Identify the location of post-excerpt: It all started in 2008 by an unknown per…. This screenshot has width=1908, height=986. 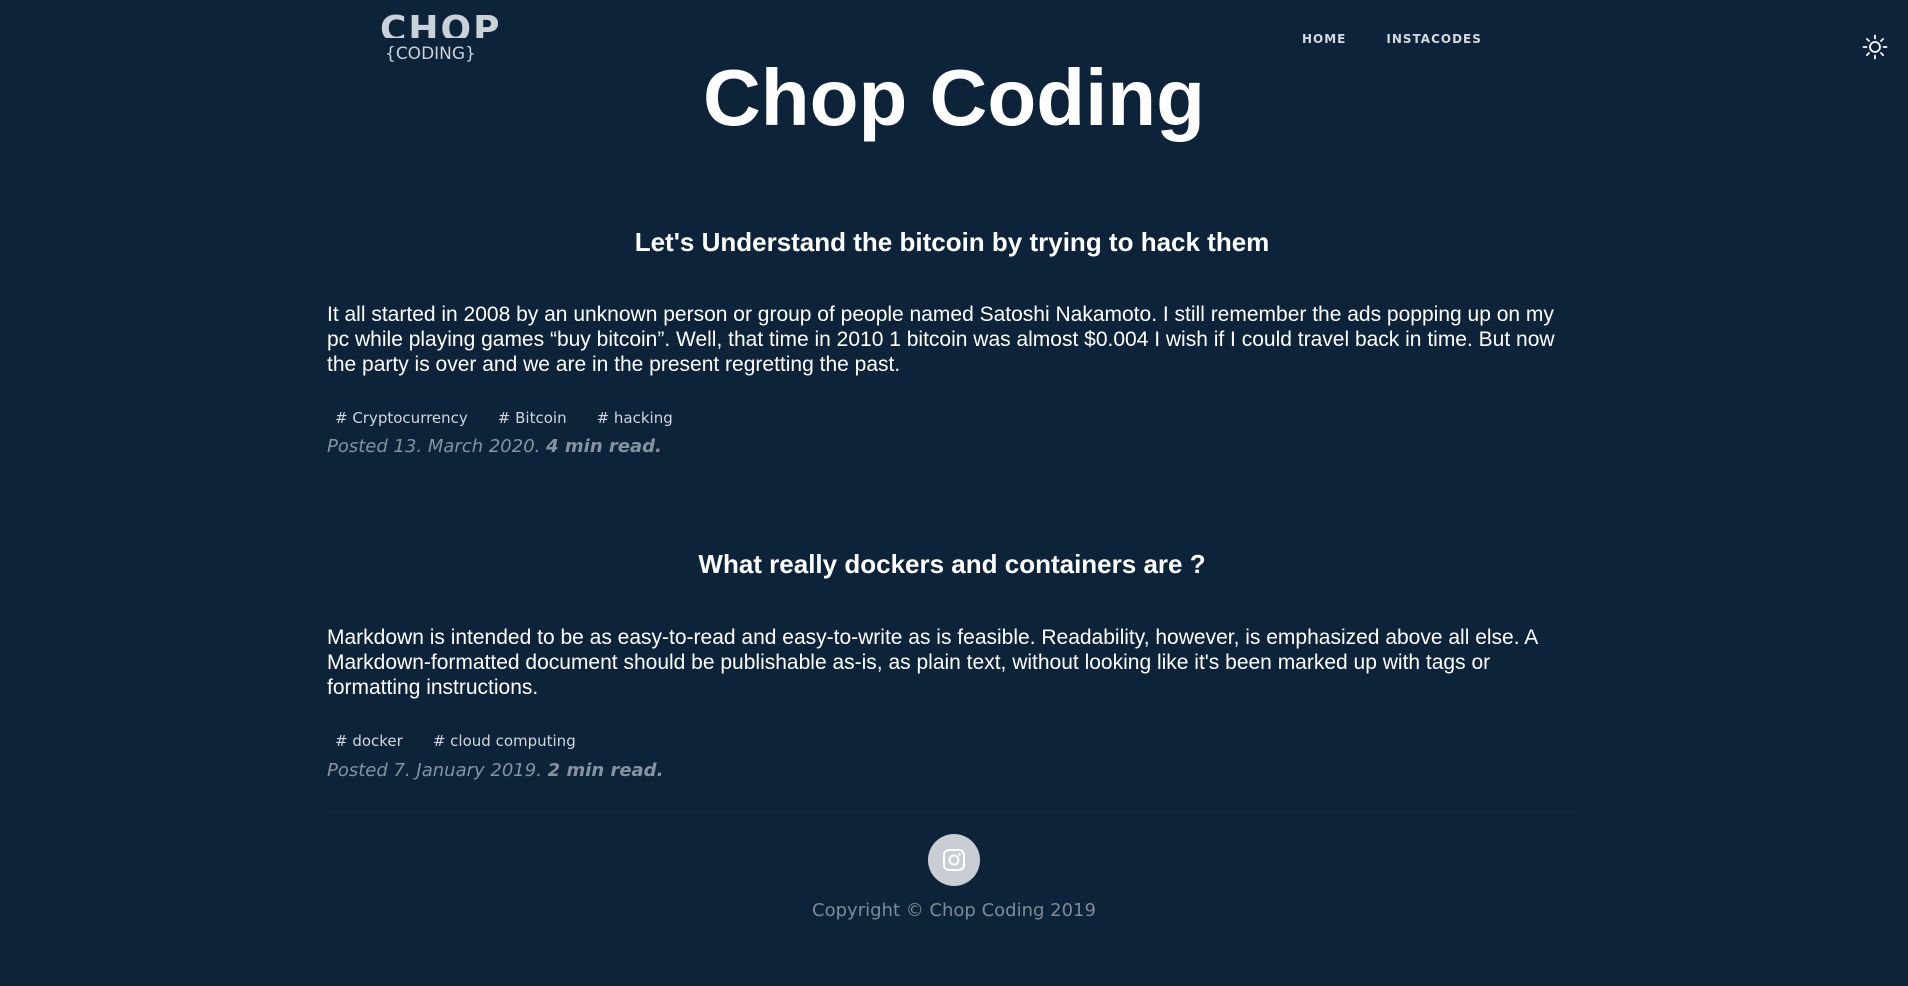
(941, 339).